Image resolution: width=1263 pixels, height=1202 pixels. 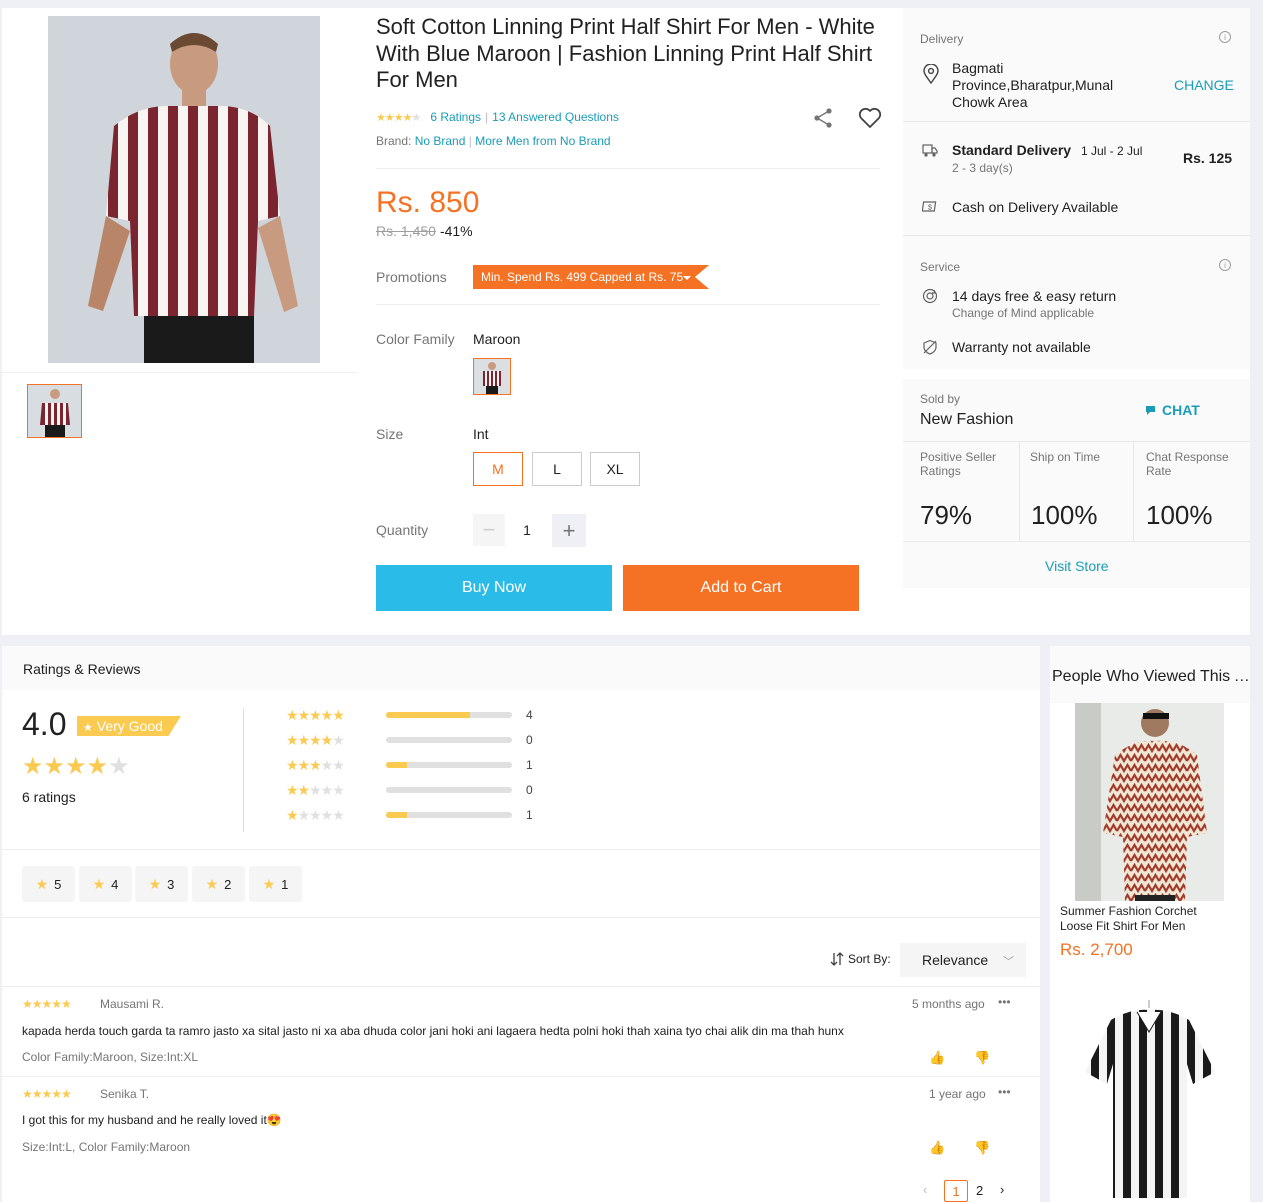 I want to click on seller-stat-label: Ship on Time, so click(x=1065, y=457).